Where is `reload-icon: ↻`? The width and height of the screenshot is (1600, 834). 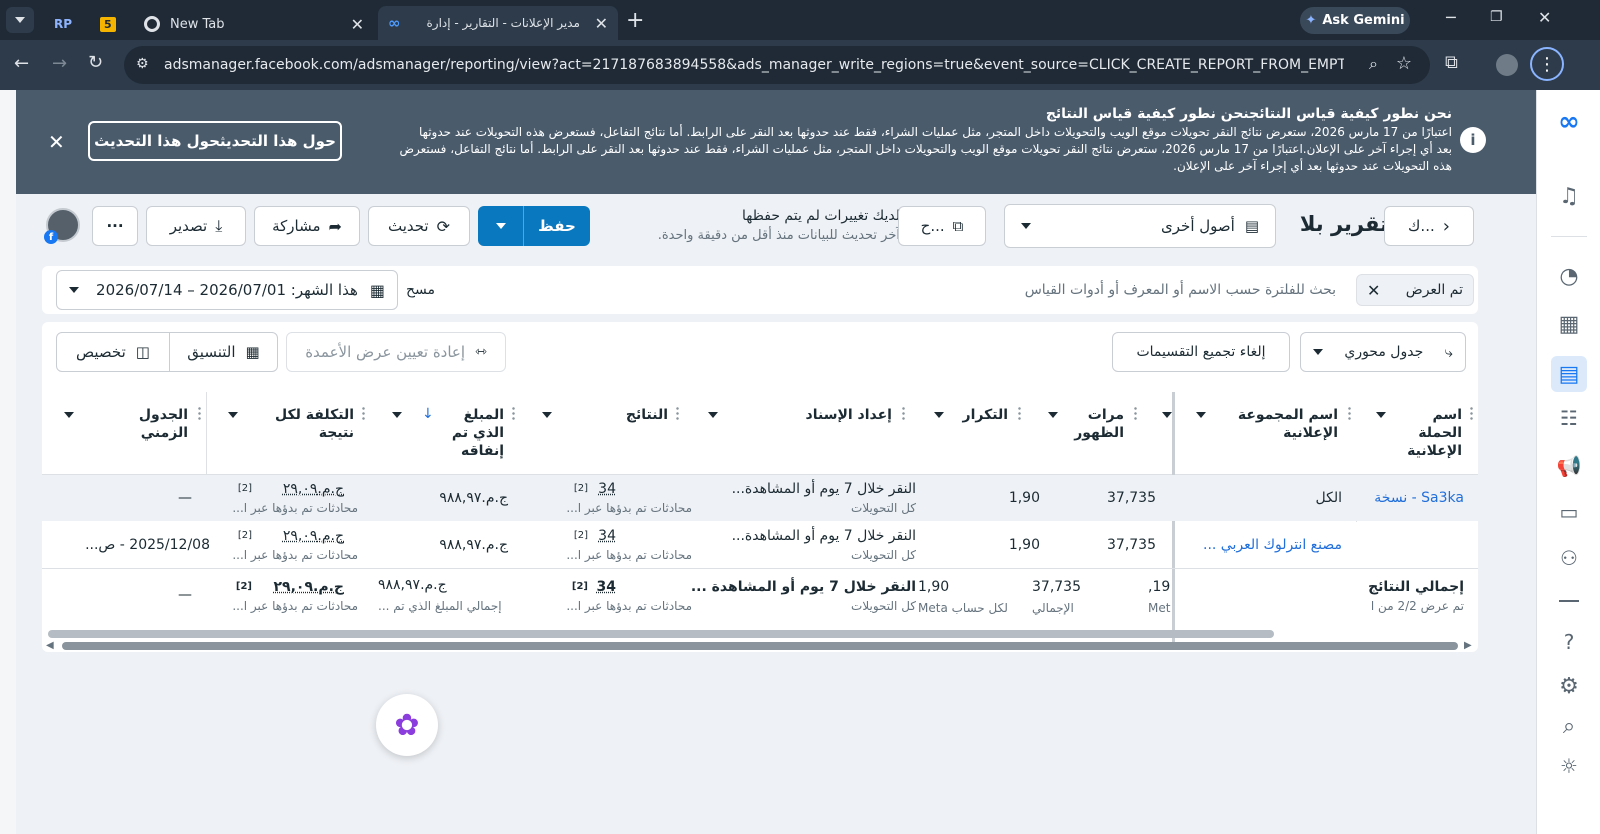 reload-icon: ↻ is located at coordinates (95, 62).